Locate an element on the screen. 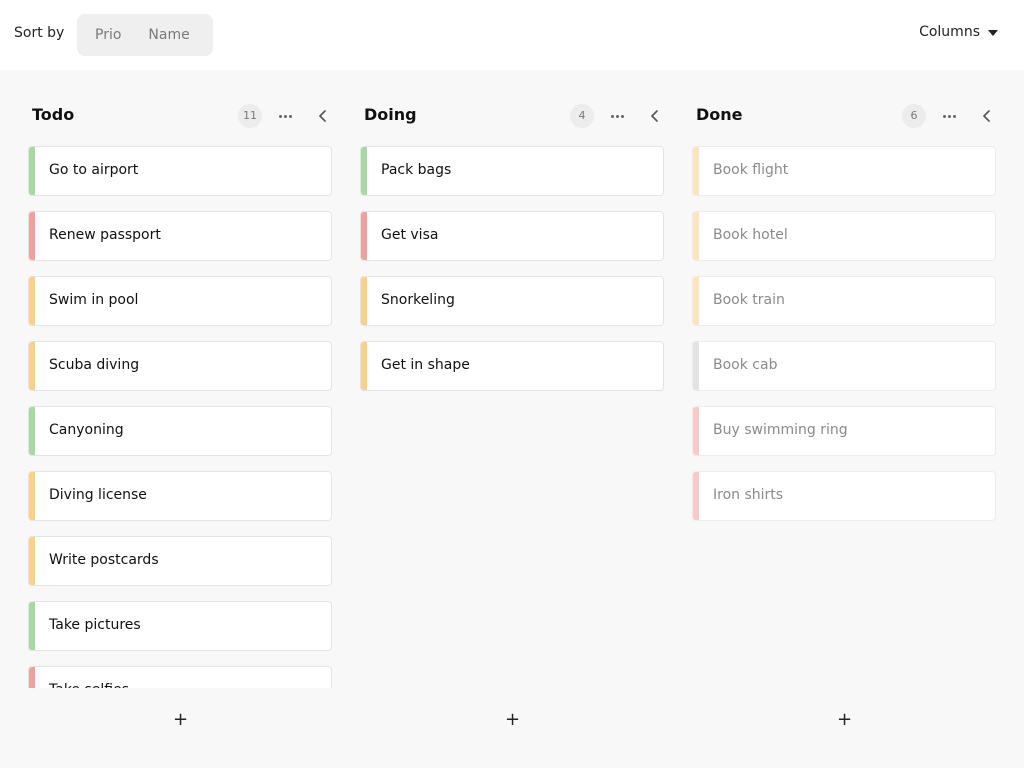 The width and height of the screenshot is (1024, 768). task-card: Snorkeling is located at coordinates (512, 301).